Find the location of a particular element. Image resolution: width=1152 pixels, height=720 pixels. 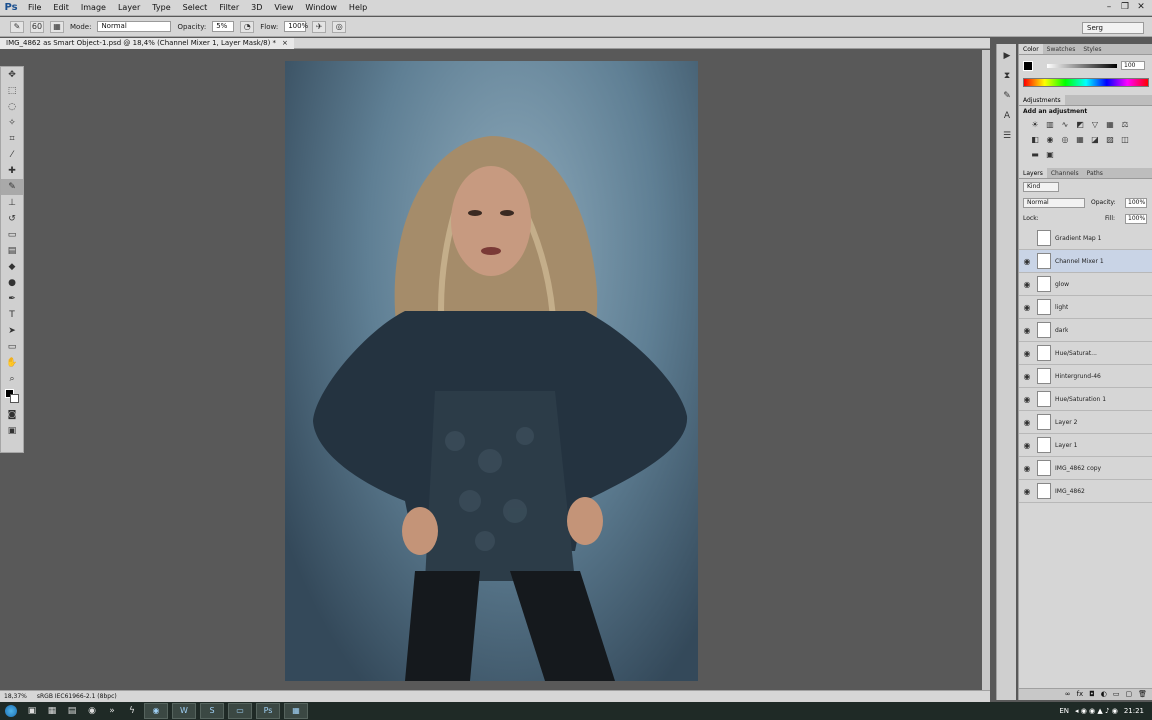

quick-select-tool-icon: ✧ is located at coordinates (12, 123).